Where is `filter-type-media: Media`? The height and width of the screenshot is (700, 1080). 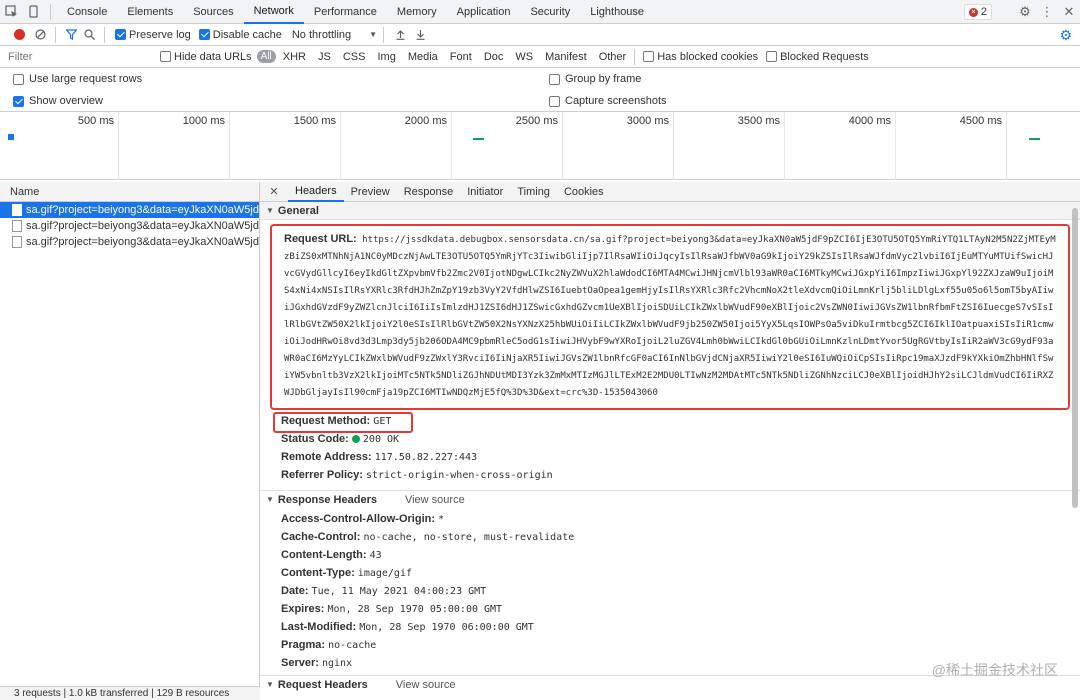 filter-type-media: Media is located at coordinates (423, 57).